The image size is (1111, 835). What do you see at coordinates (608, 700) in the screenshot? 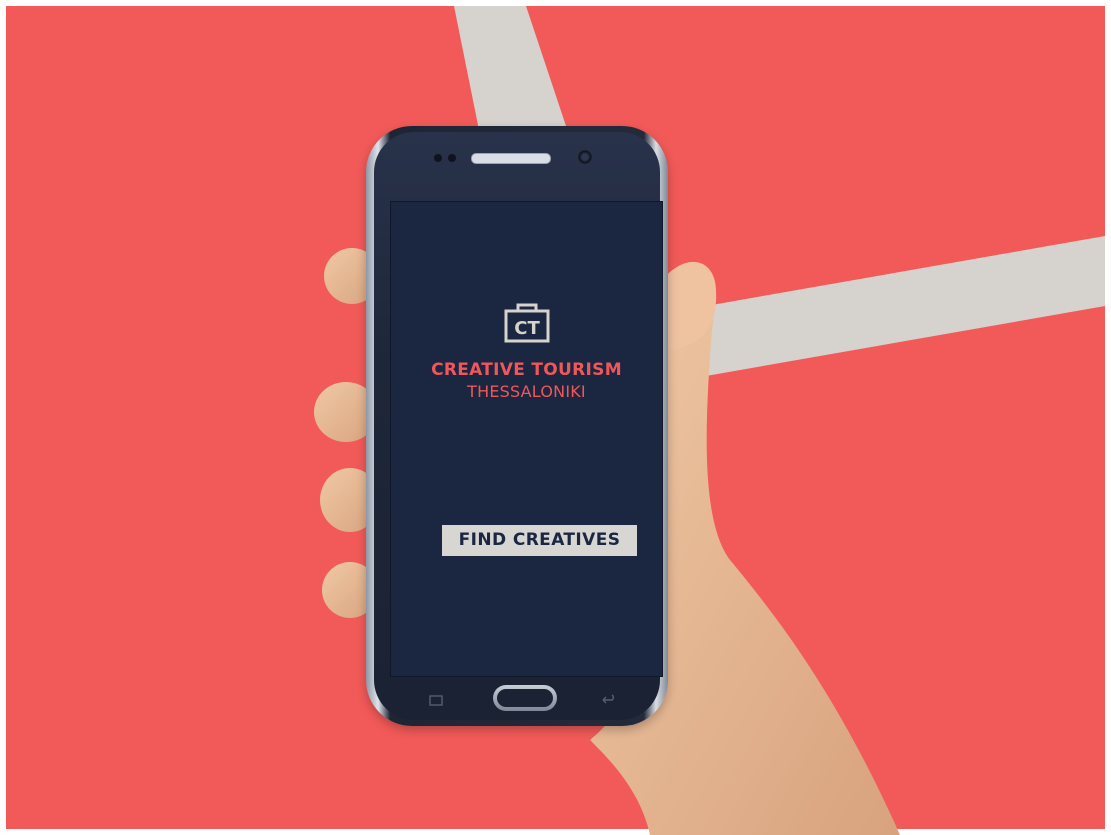
I see `back-arrow-icon` at bounding box center [608, 700].